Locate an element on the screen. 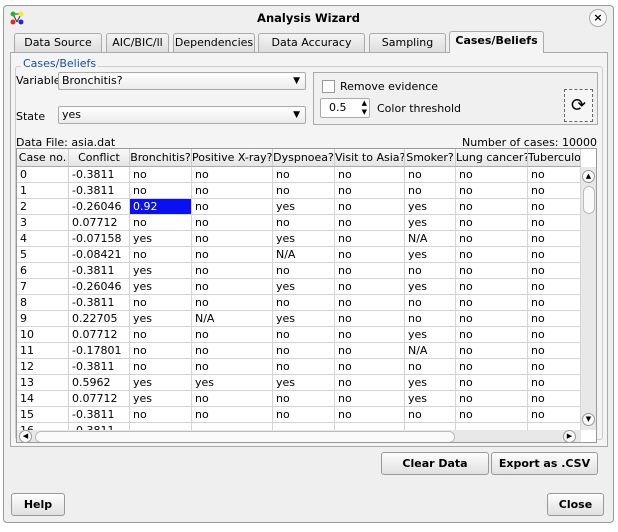 This screenshot has height=532, width=618. vertical-scroll-thumb is located at coordinates (589, 200).